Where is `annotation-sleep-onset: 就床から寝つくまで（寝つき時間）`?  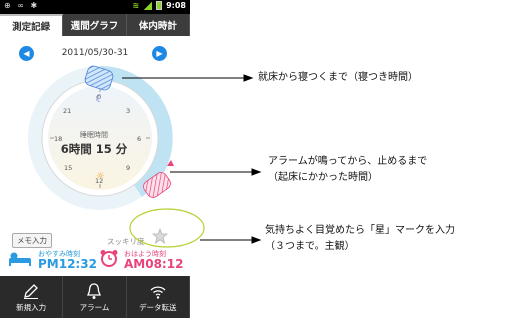
annotation-sleep-onset: 就床から寝つくまで（寝つき時間） is located at coordinates (338, 78).